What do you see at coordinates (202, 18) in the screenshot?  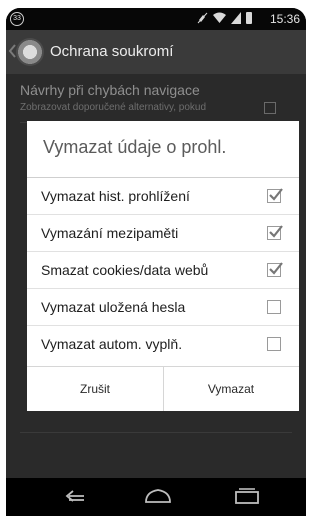 I see `mute-icon` at bounding box center [202, 18].